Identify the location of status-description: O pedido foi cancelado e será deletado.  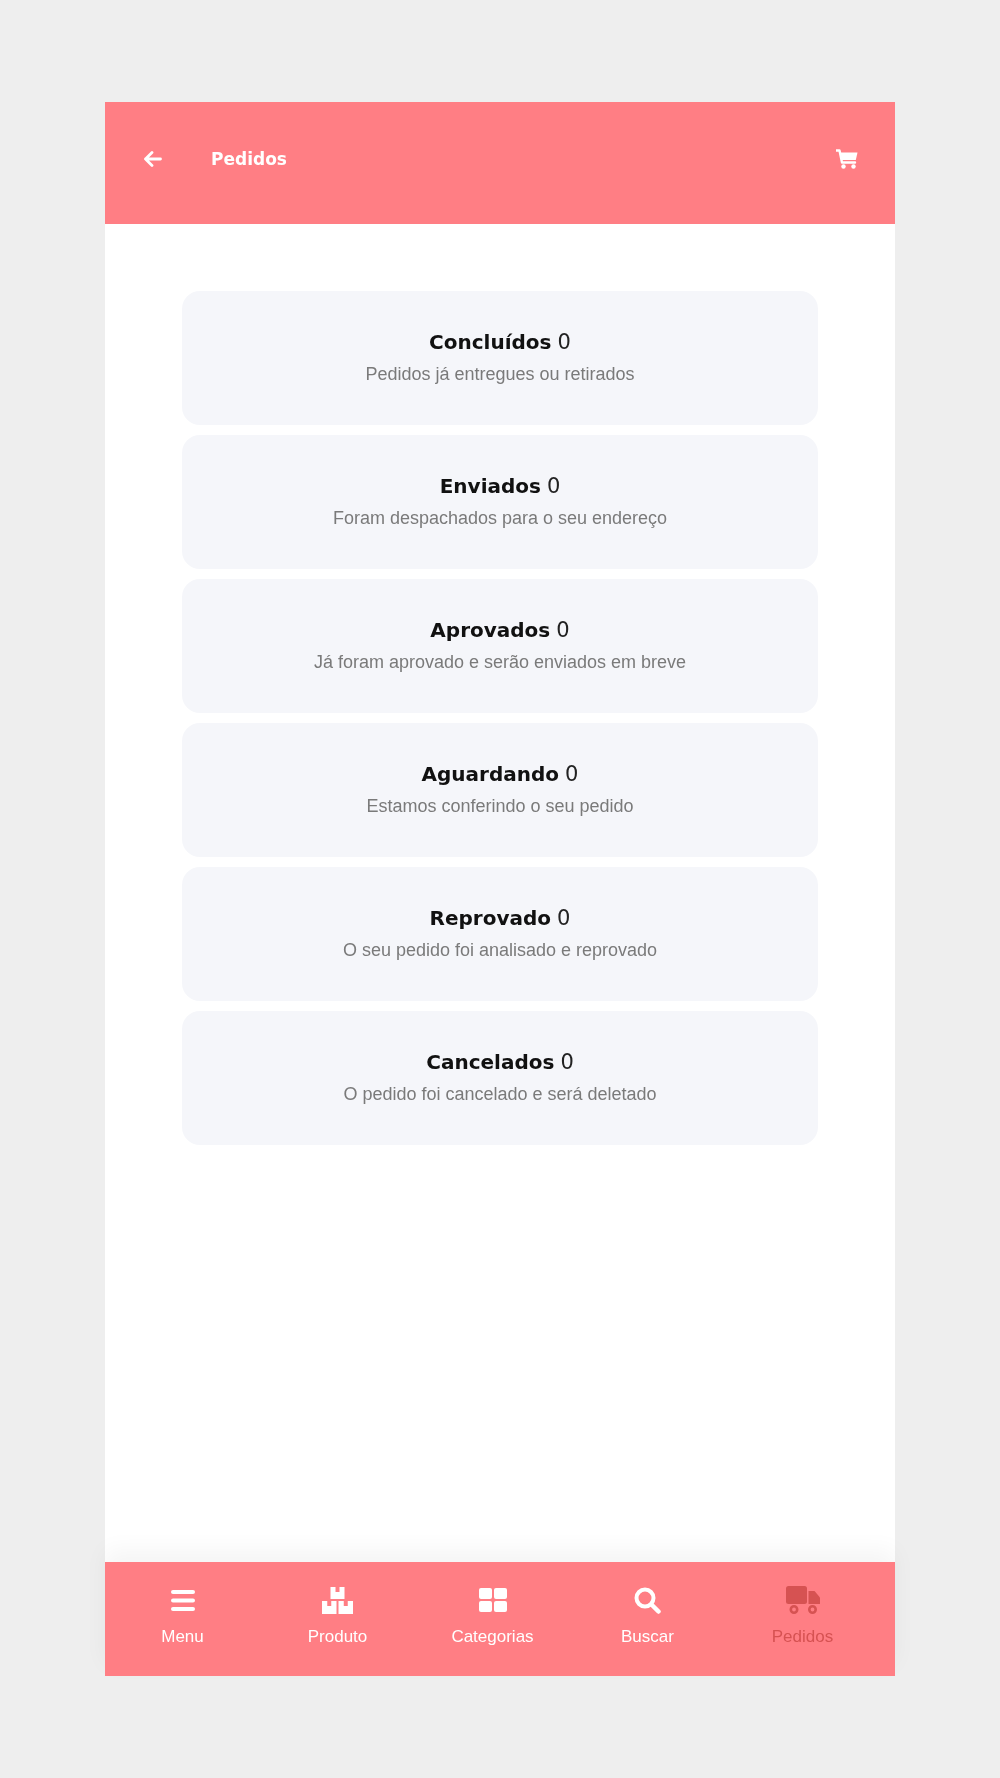
(500, 1094).